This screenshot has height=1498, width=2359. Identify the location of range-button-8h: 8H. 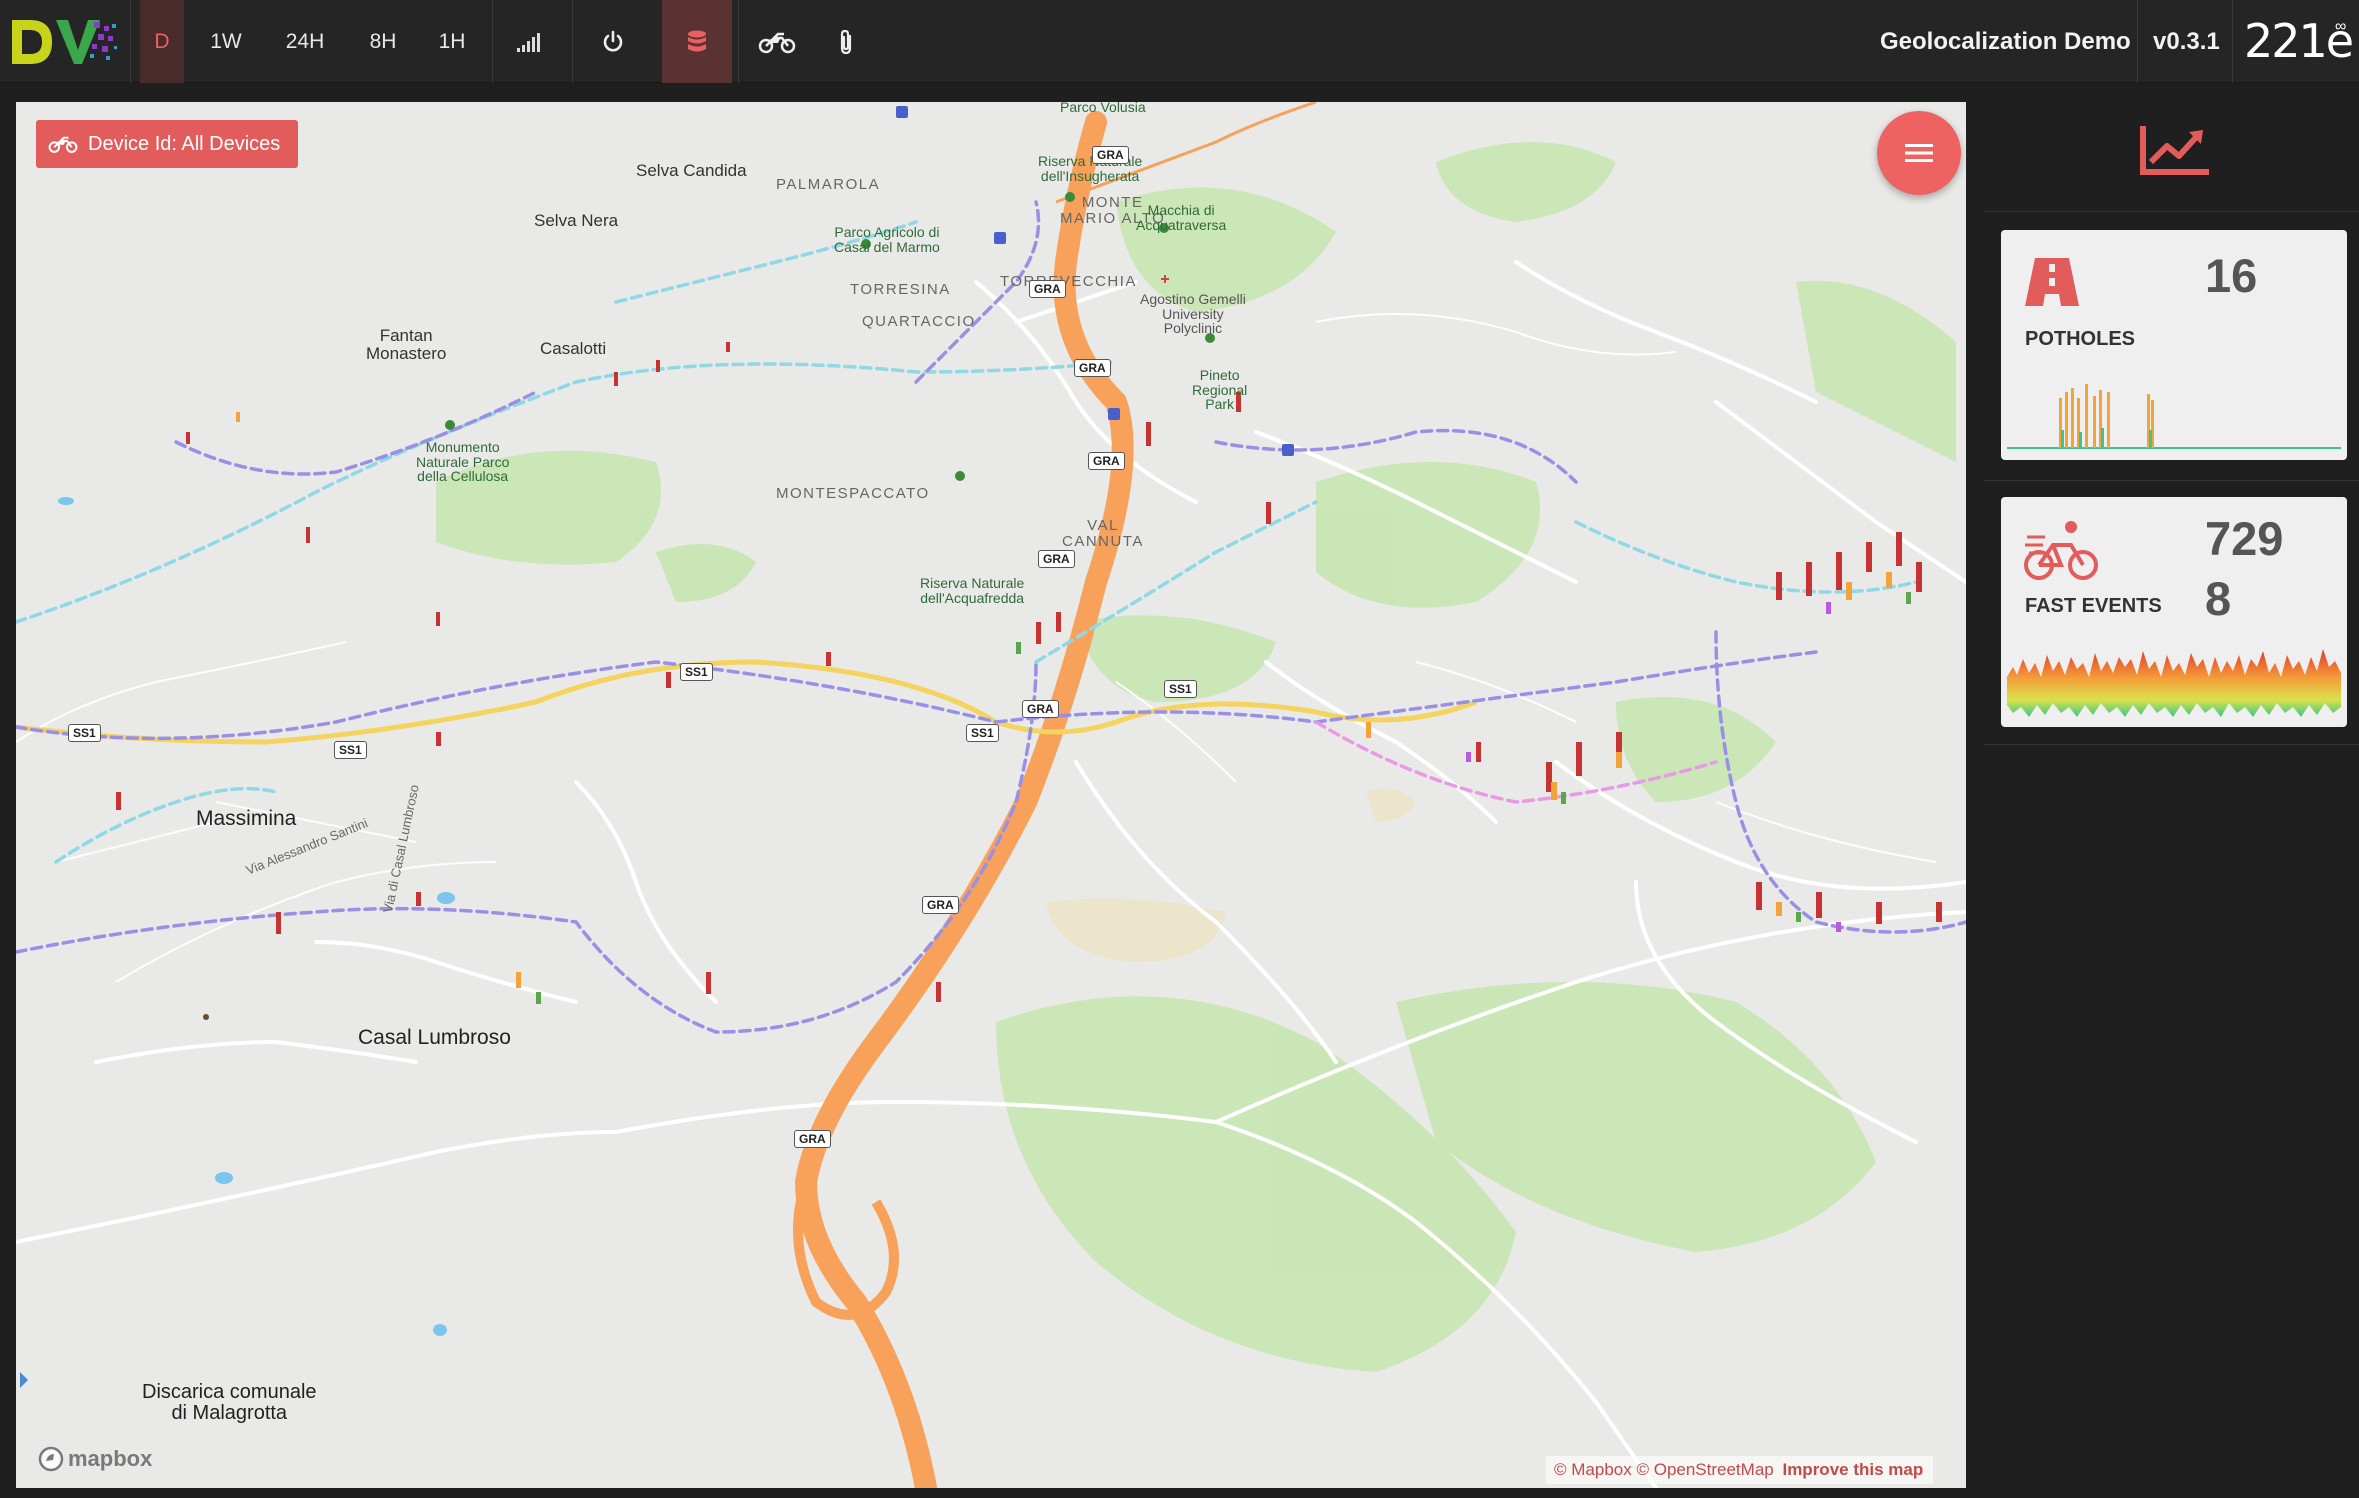
(383, 41).